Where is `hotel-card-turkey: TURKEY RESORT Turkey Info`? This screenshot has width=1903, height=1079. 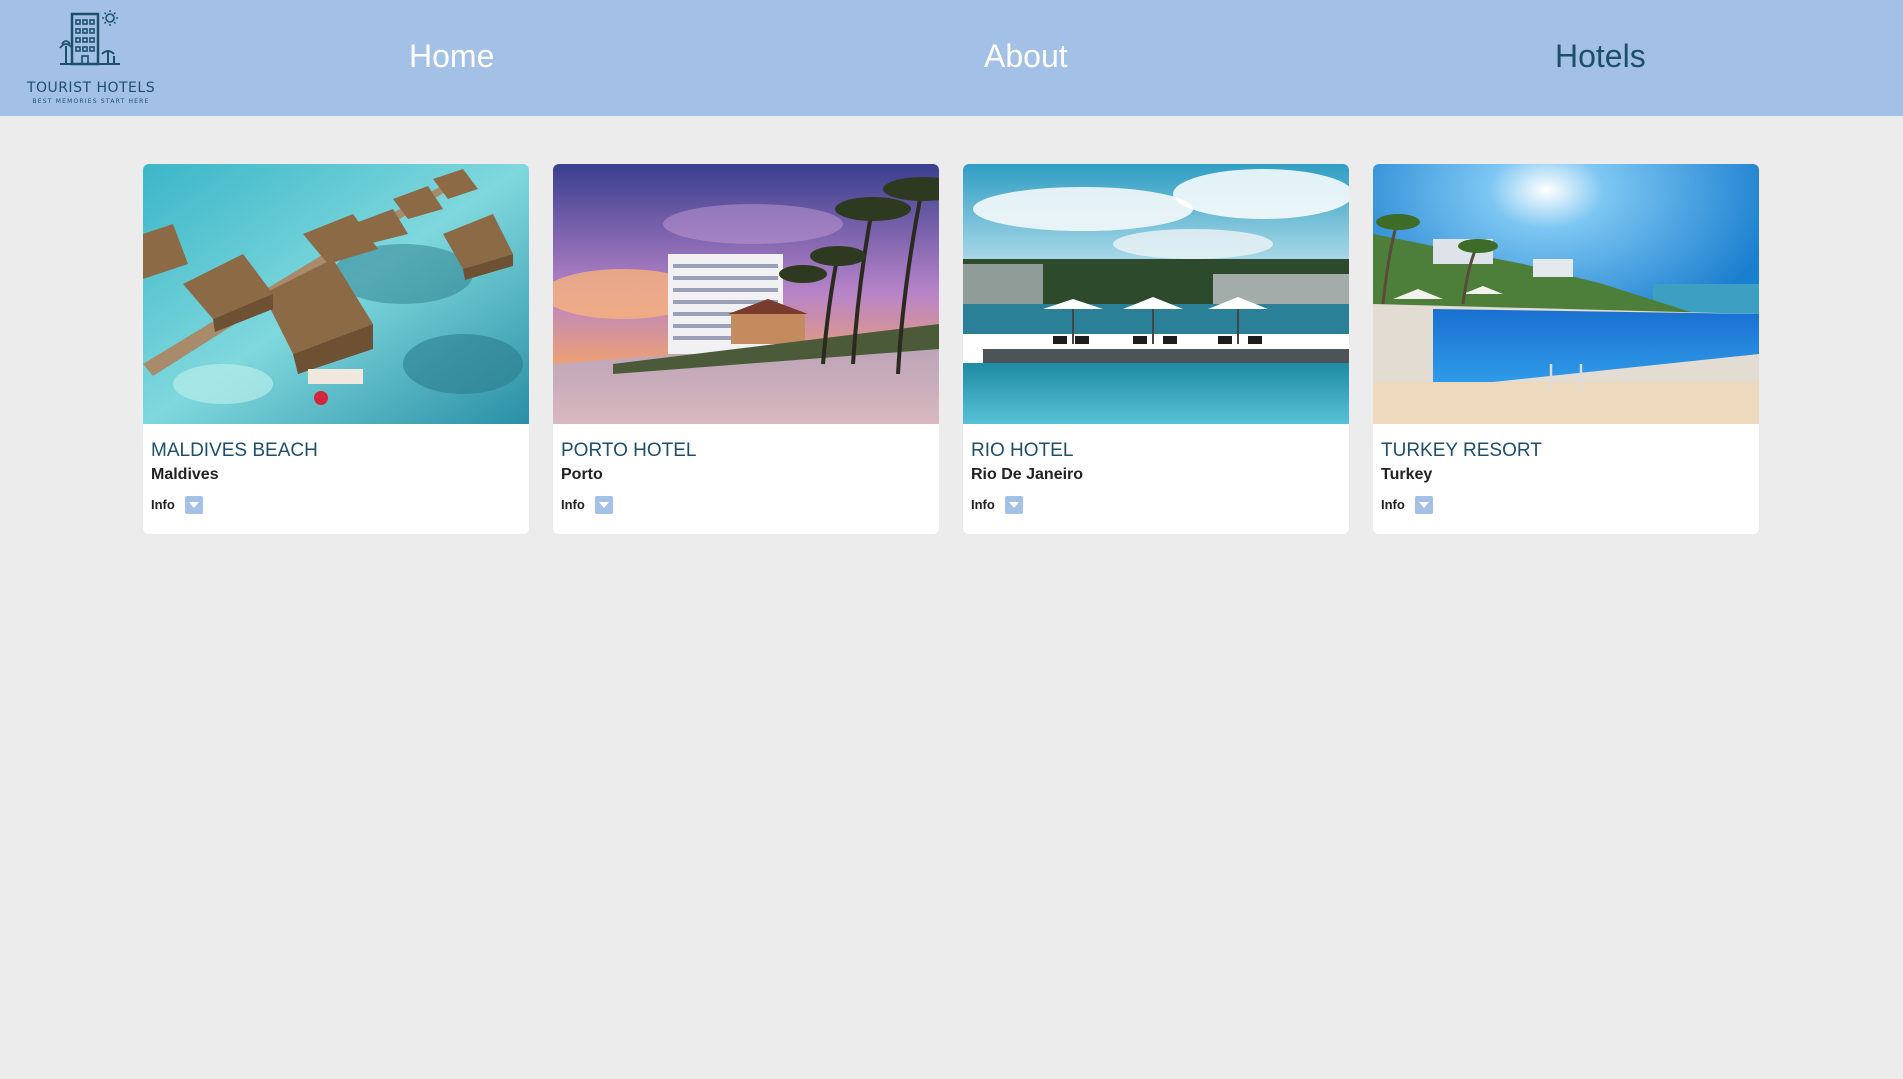
hotel-card-turkey: TURKEY RESORT Turkey Info is located at coordinates (1566, 349).